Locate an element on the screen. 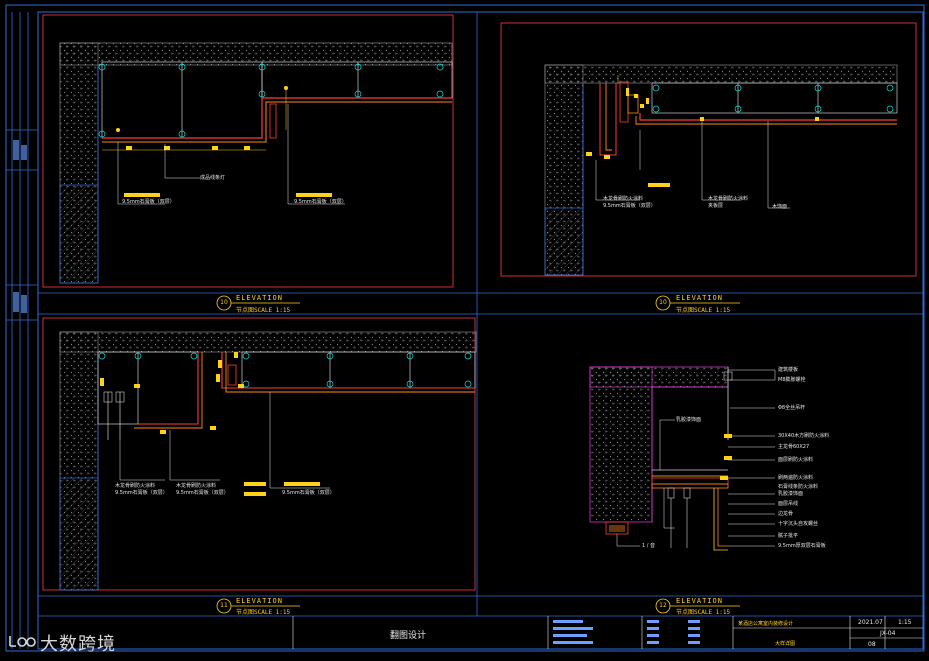  title-block-sheet-name: 大样详图 is located at coordinates (785, 644).